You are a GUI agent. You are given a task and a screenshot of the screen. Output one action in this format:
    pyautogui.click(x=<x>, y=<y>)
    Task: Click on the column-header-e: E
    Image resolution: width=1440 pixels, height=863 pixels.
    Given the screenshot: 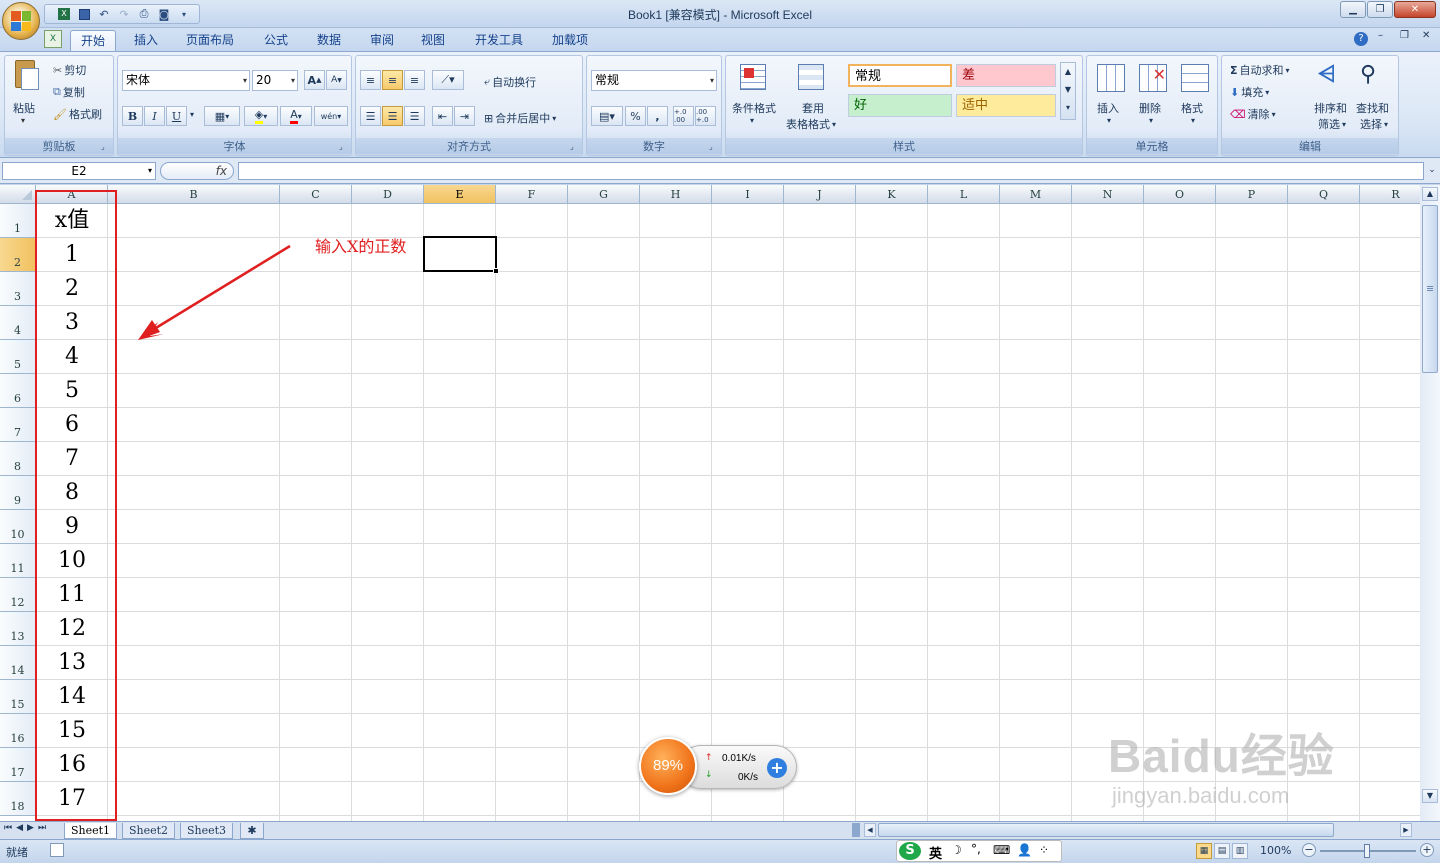 What is the action you would take?
    pyautogui.click(x=460, y=194)
    